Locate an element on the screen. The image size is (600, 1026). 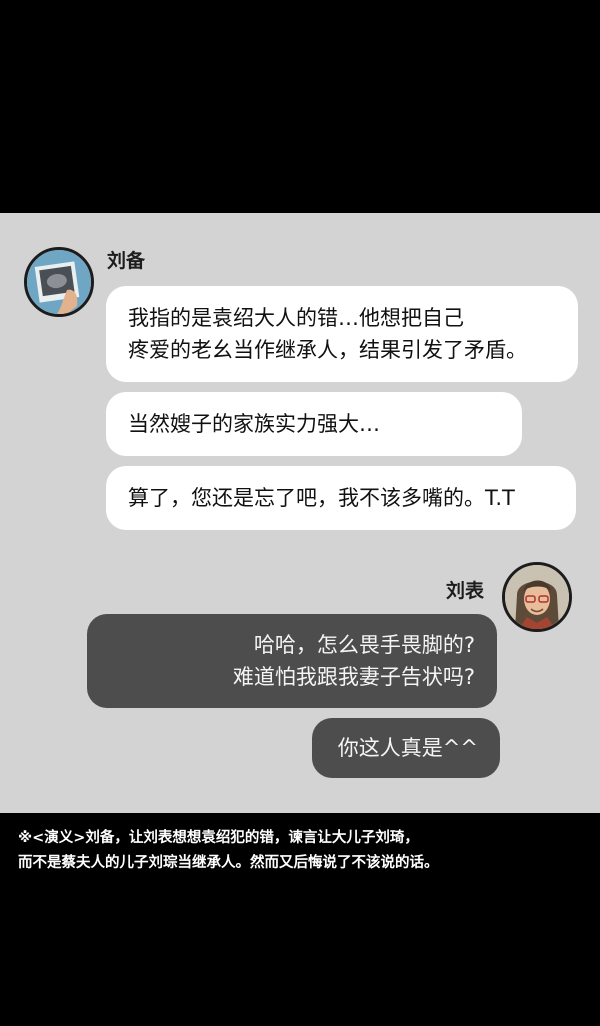
message-bubble: 你这人真是^^ is located at coordinates (406, 748).